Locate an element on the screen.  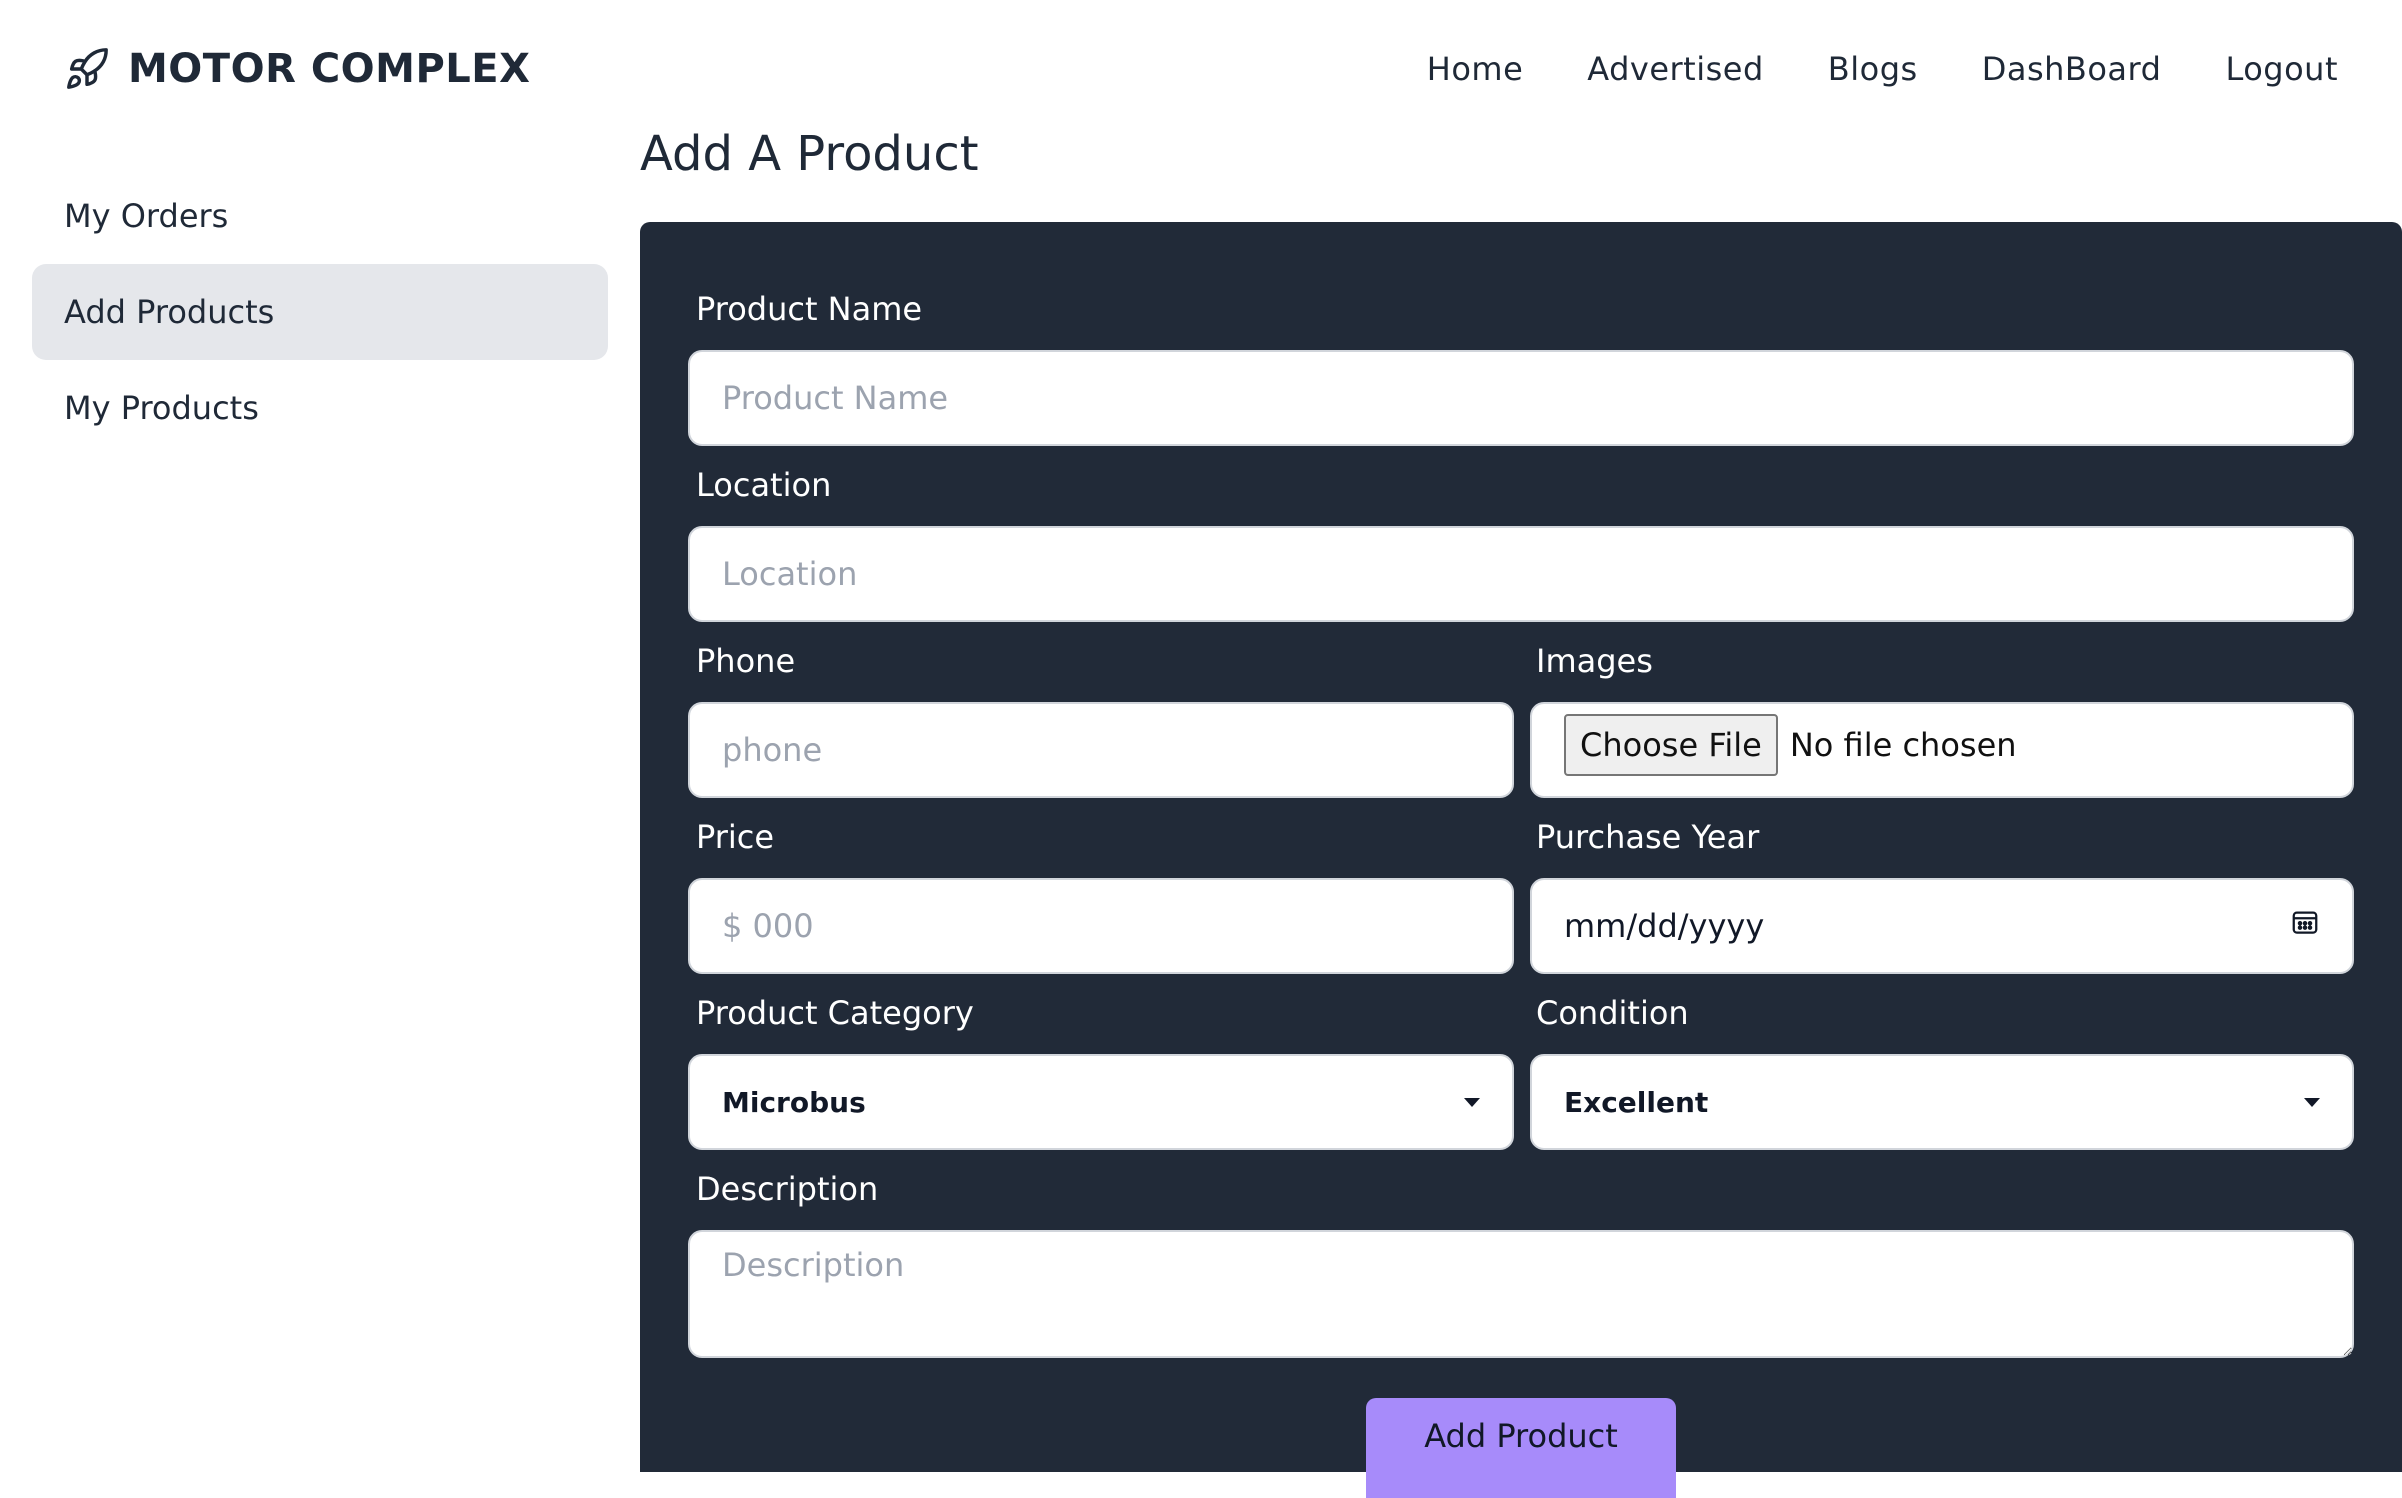
brand: MOTOR COMPLEX is located at coordinates (297, 69).